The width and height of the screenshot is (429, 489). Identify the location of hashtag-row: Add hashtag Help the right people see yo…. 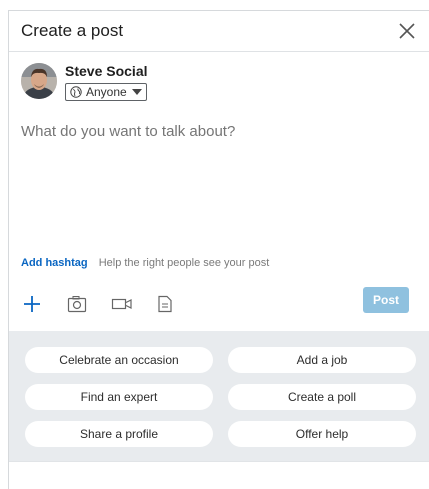
(145, 263).